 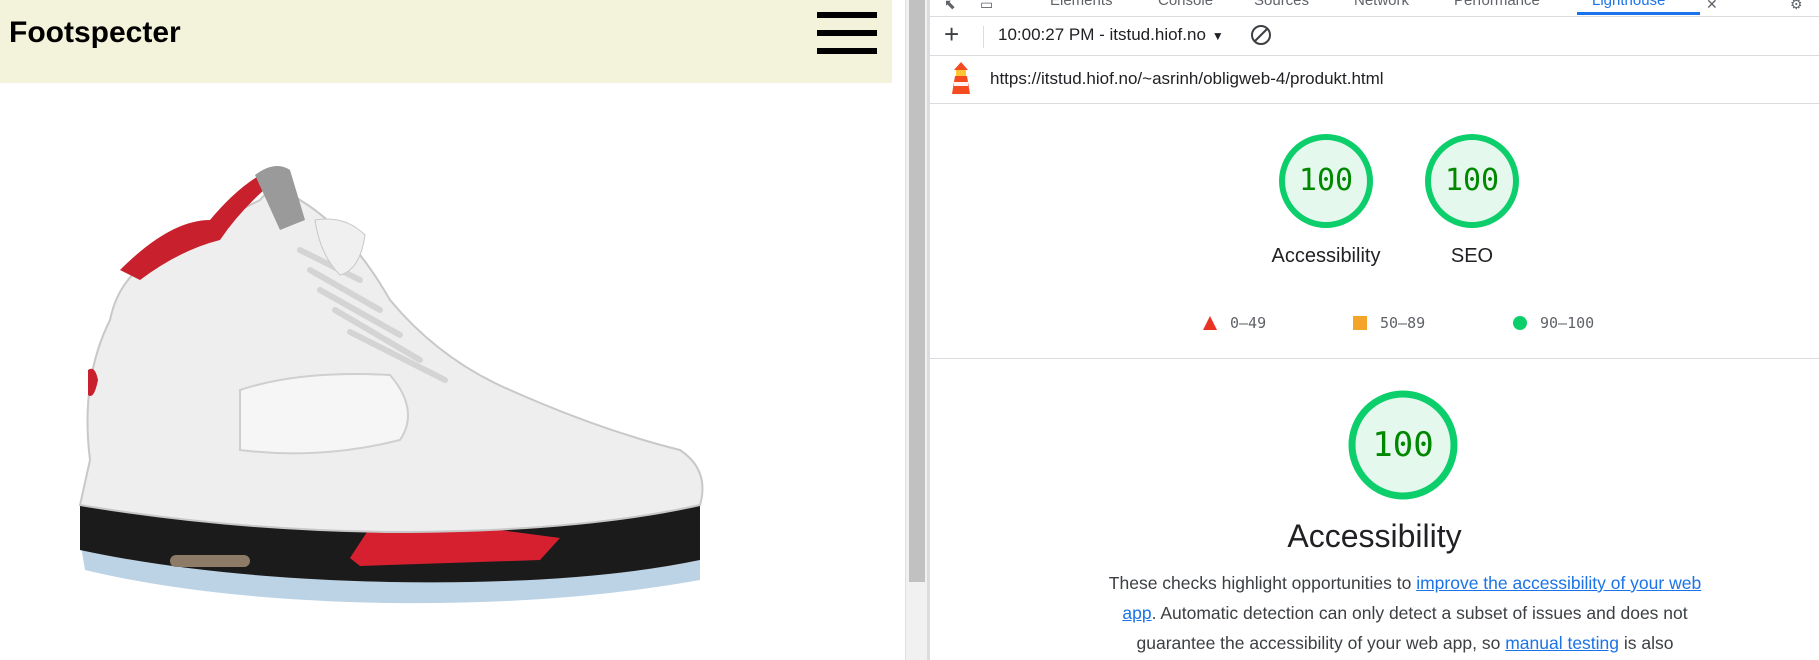 What do you see at coordinates (847, 33) in the screenshot?
I see `hamburger-menu-icon` at bounding box center [847, 33].